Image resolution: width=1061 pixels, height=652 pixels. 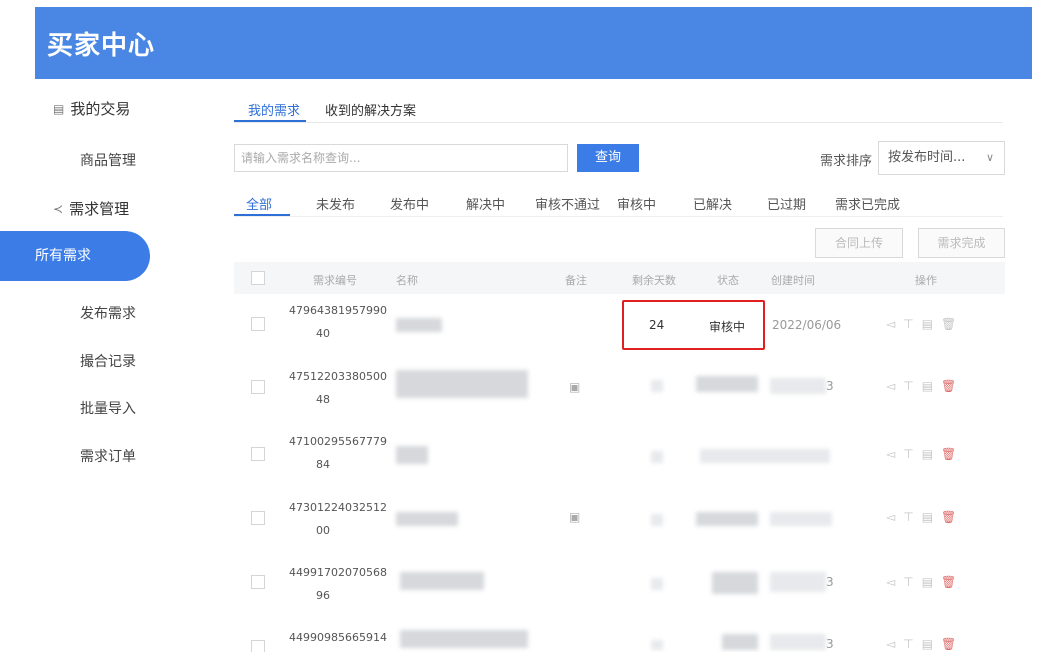 What do you see at coordinates (338, 572) in the screenshot?
I see `row-id-line1: 44991702070568` at bounding box center [338, 572].